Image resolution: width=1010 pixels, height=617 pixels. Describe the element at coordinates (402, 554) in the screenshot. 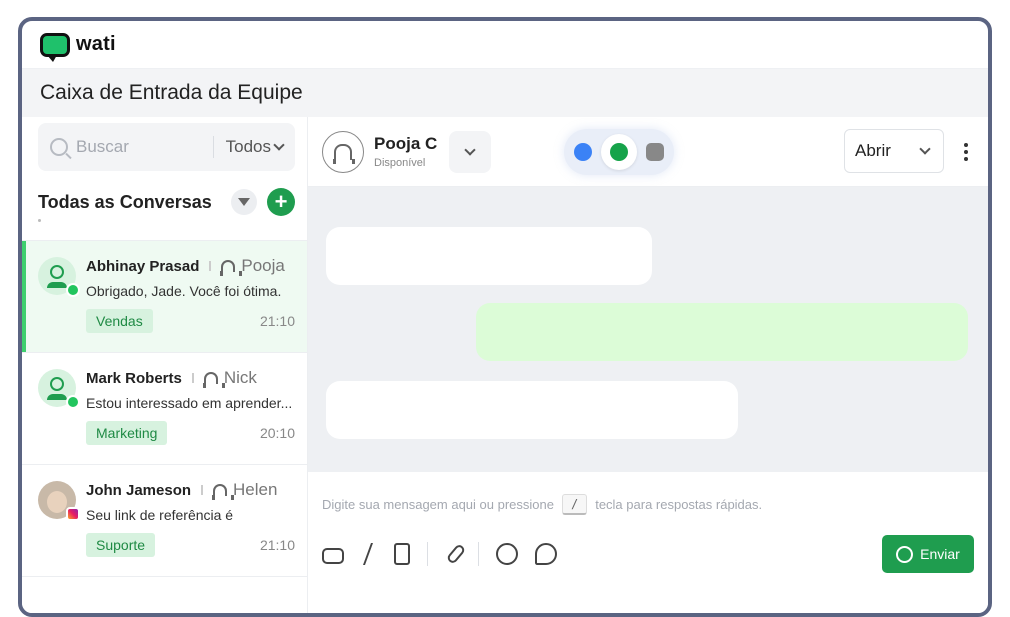

I see `template-icon` at that location.